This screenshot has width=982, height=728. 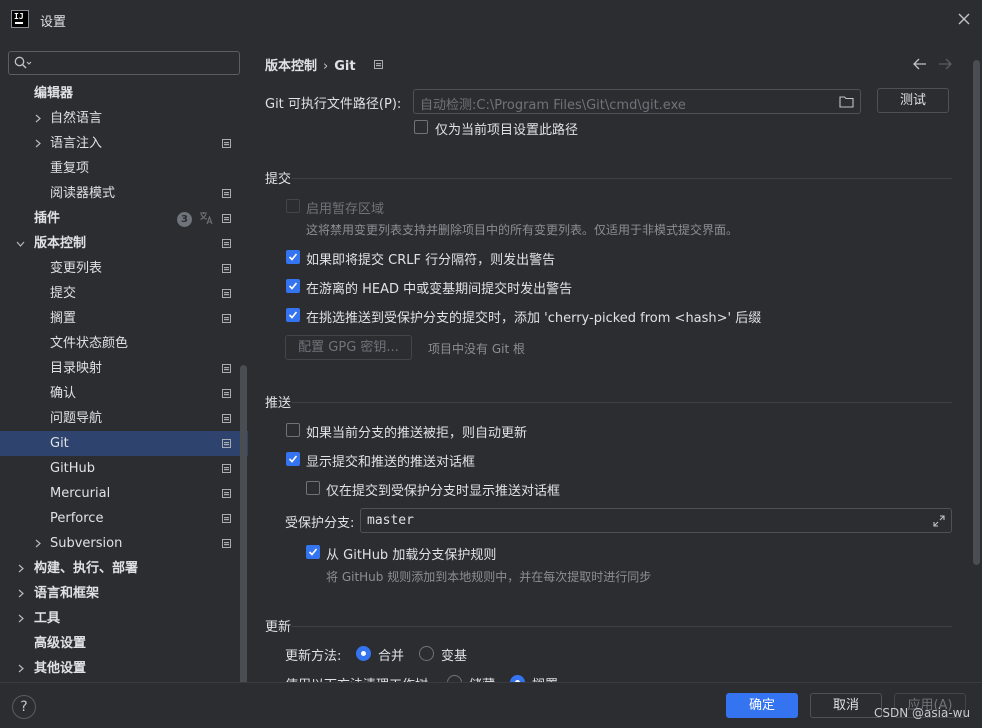 What do you see at coordinates (70, 168) in the screenshot?
I see `sidebar-item-label: 重复项` at bounding box center [70, 168].